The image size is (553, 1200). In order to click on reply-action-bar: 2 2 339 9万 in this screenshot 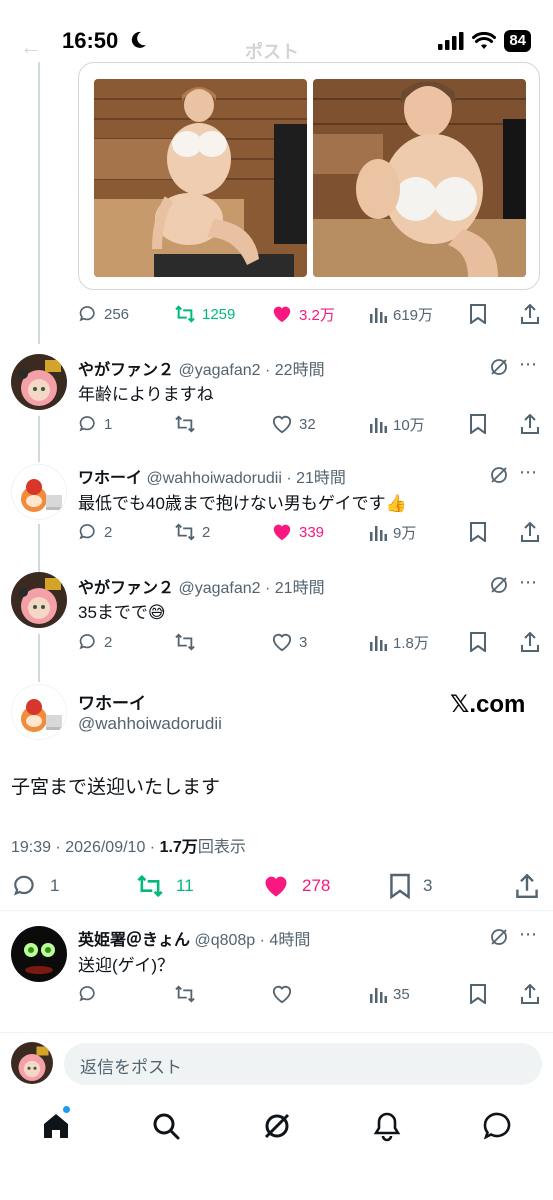, I will do `click(276, 532)`.